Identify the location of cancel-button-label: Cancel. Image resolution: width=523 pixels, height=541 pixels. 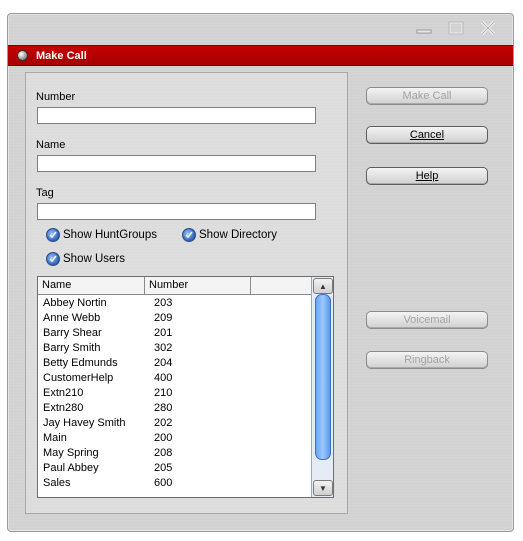
(427, 135).